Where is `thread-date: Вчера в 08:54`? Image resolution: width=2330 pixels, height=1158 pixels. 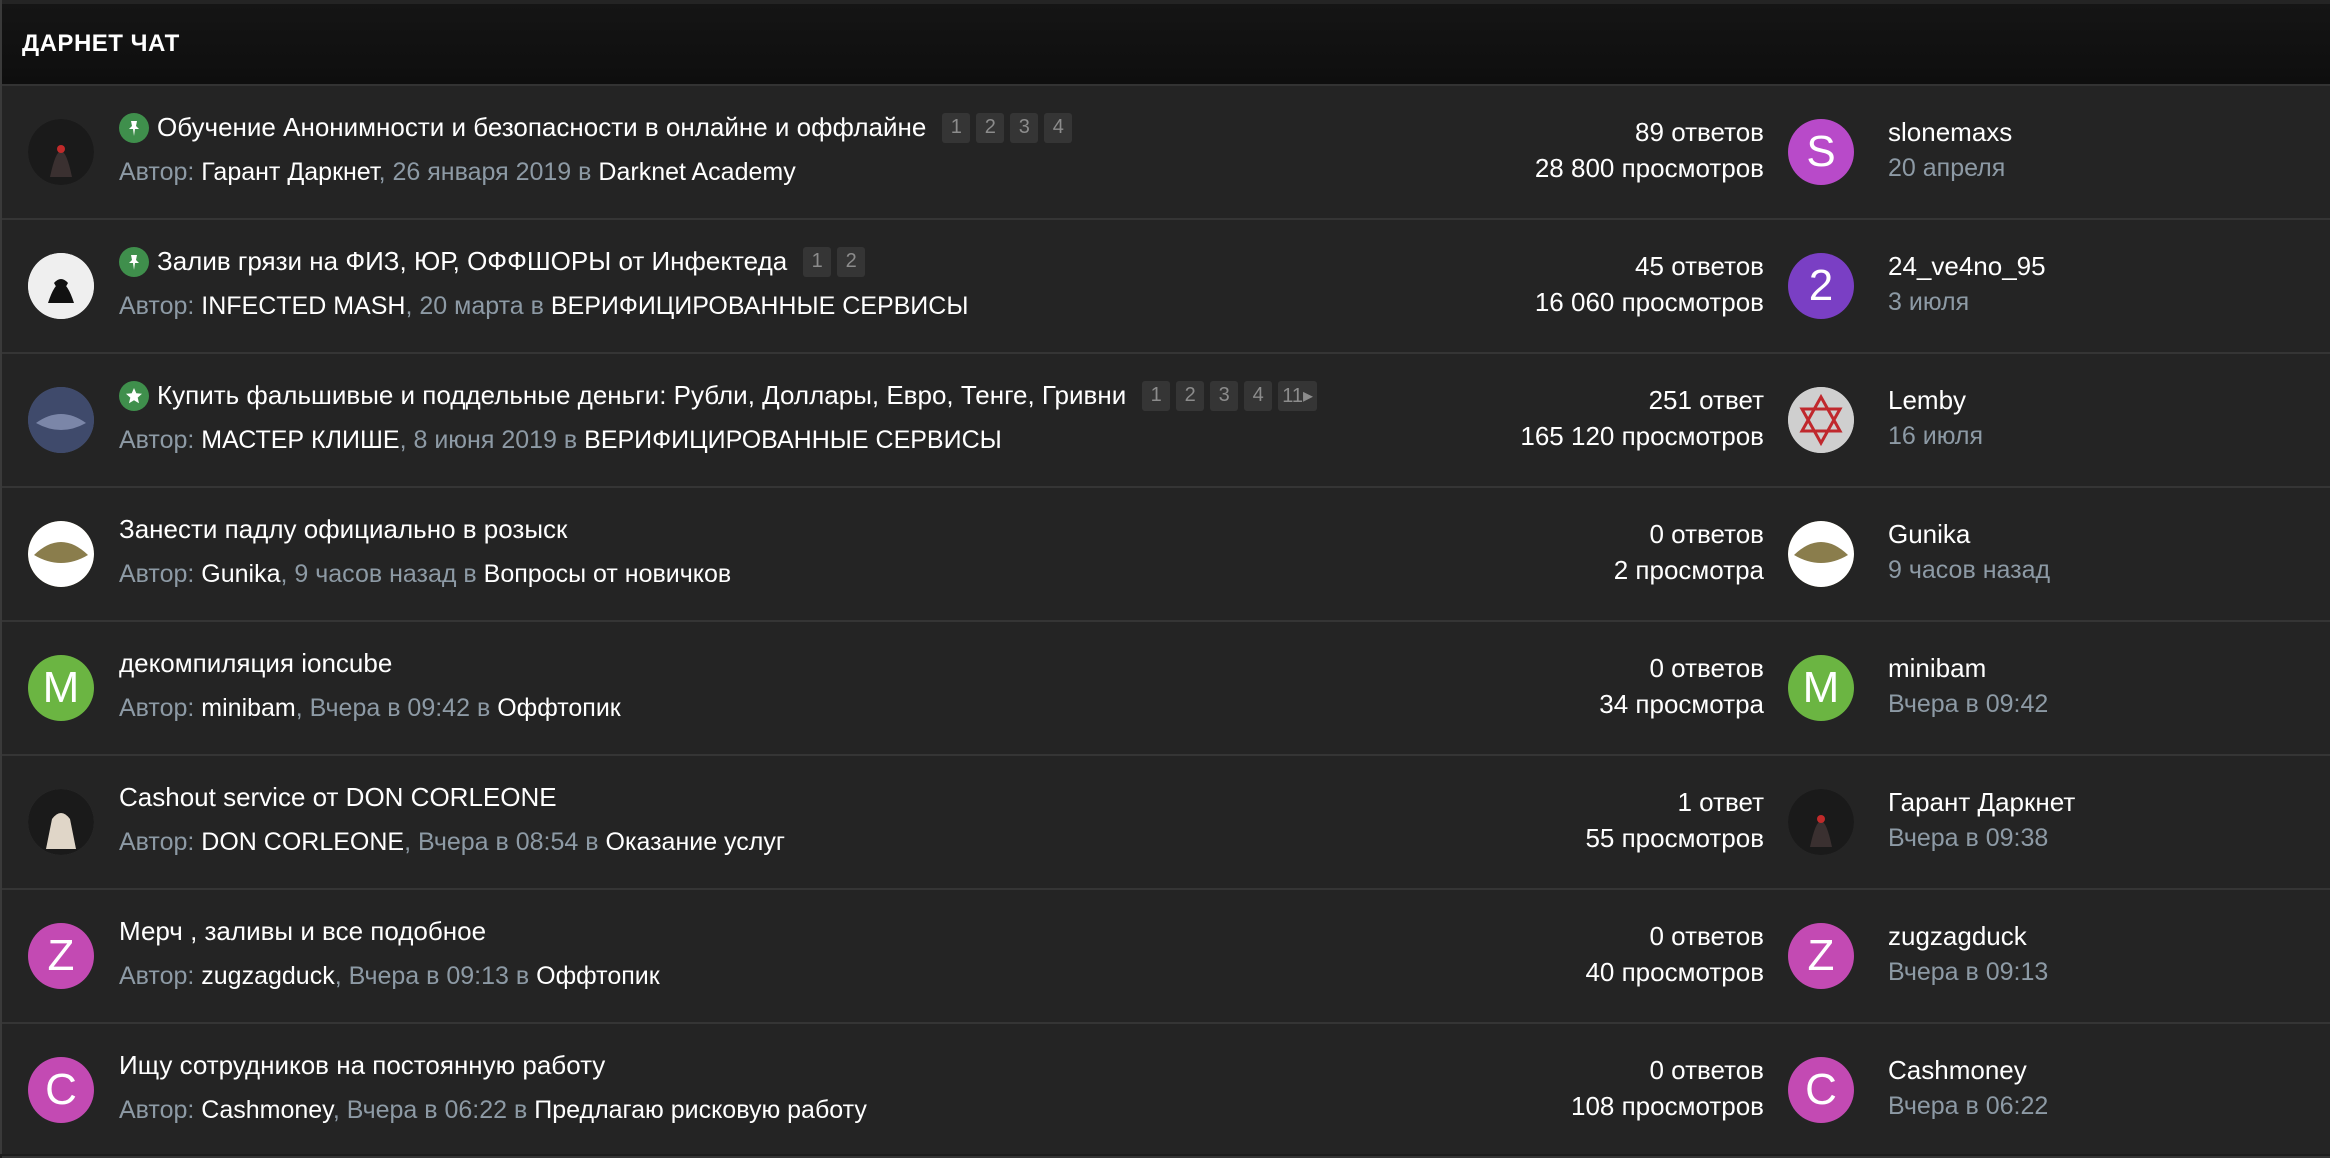 thread-date: Вчера в 08:54 is located at coordinates (498, 842).